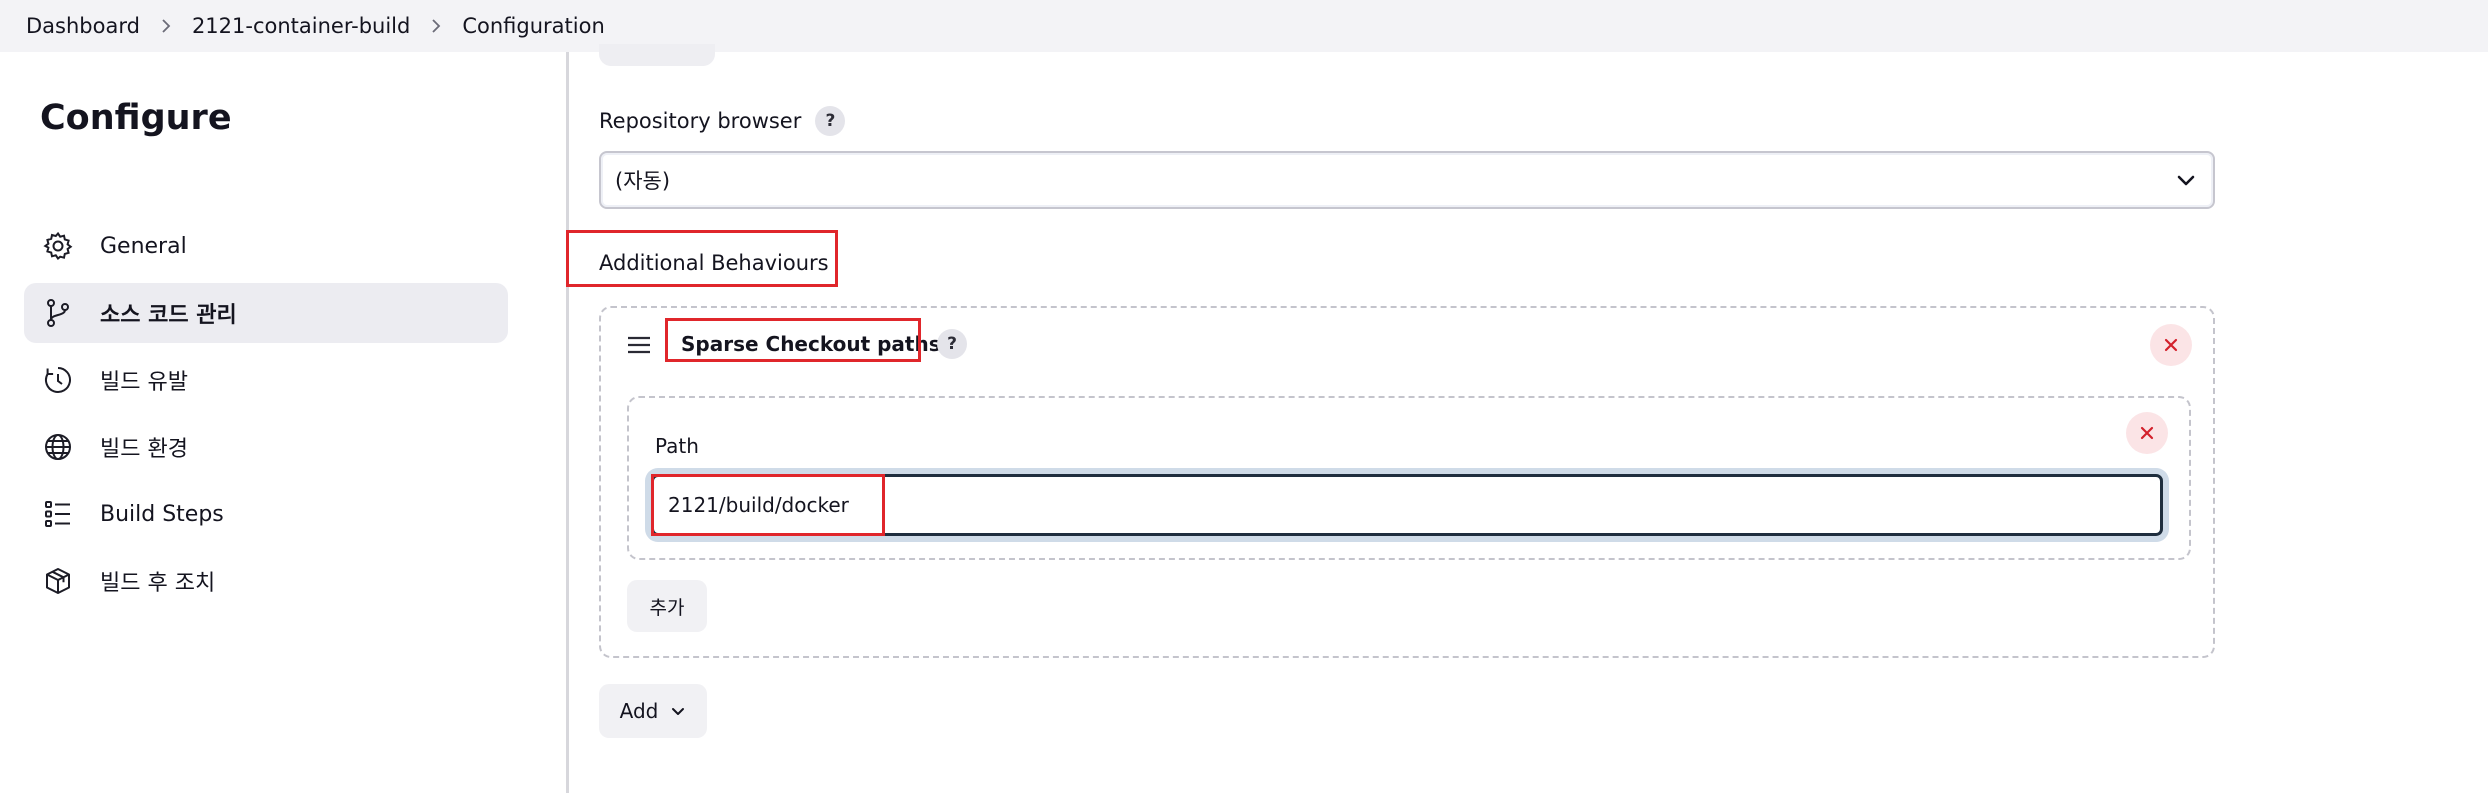  Describe the element at coordinates (83, 26) in the screenshot. I see `breadcrumb-dashboard: Dashboard` at that location.